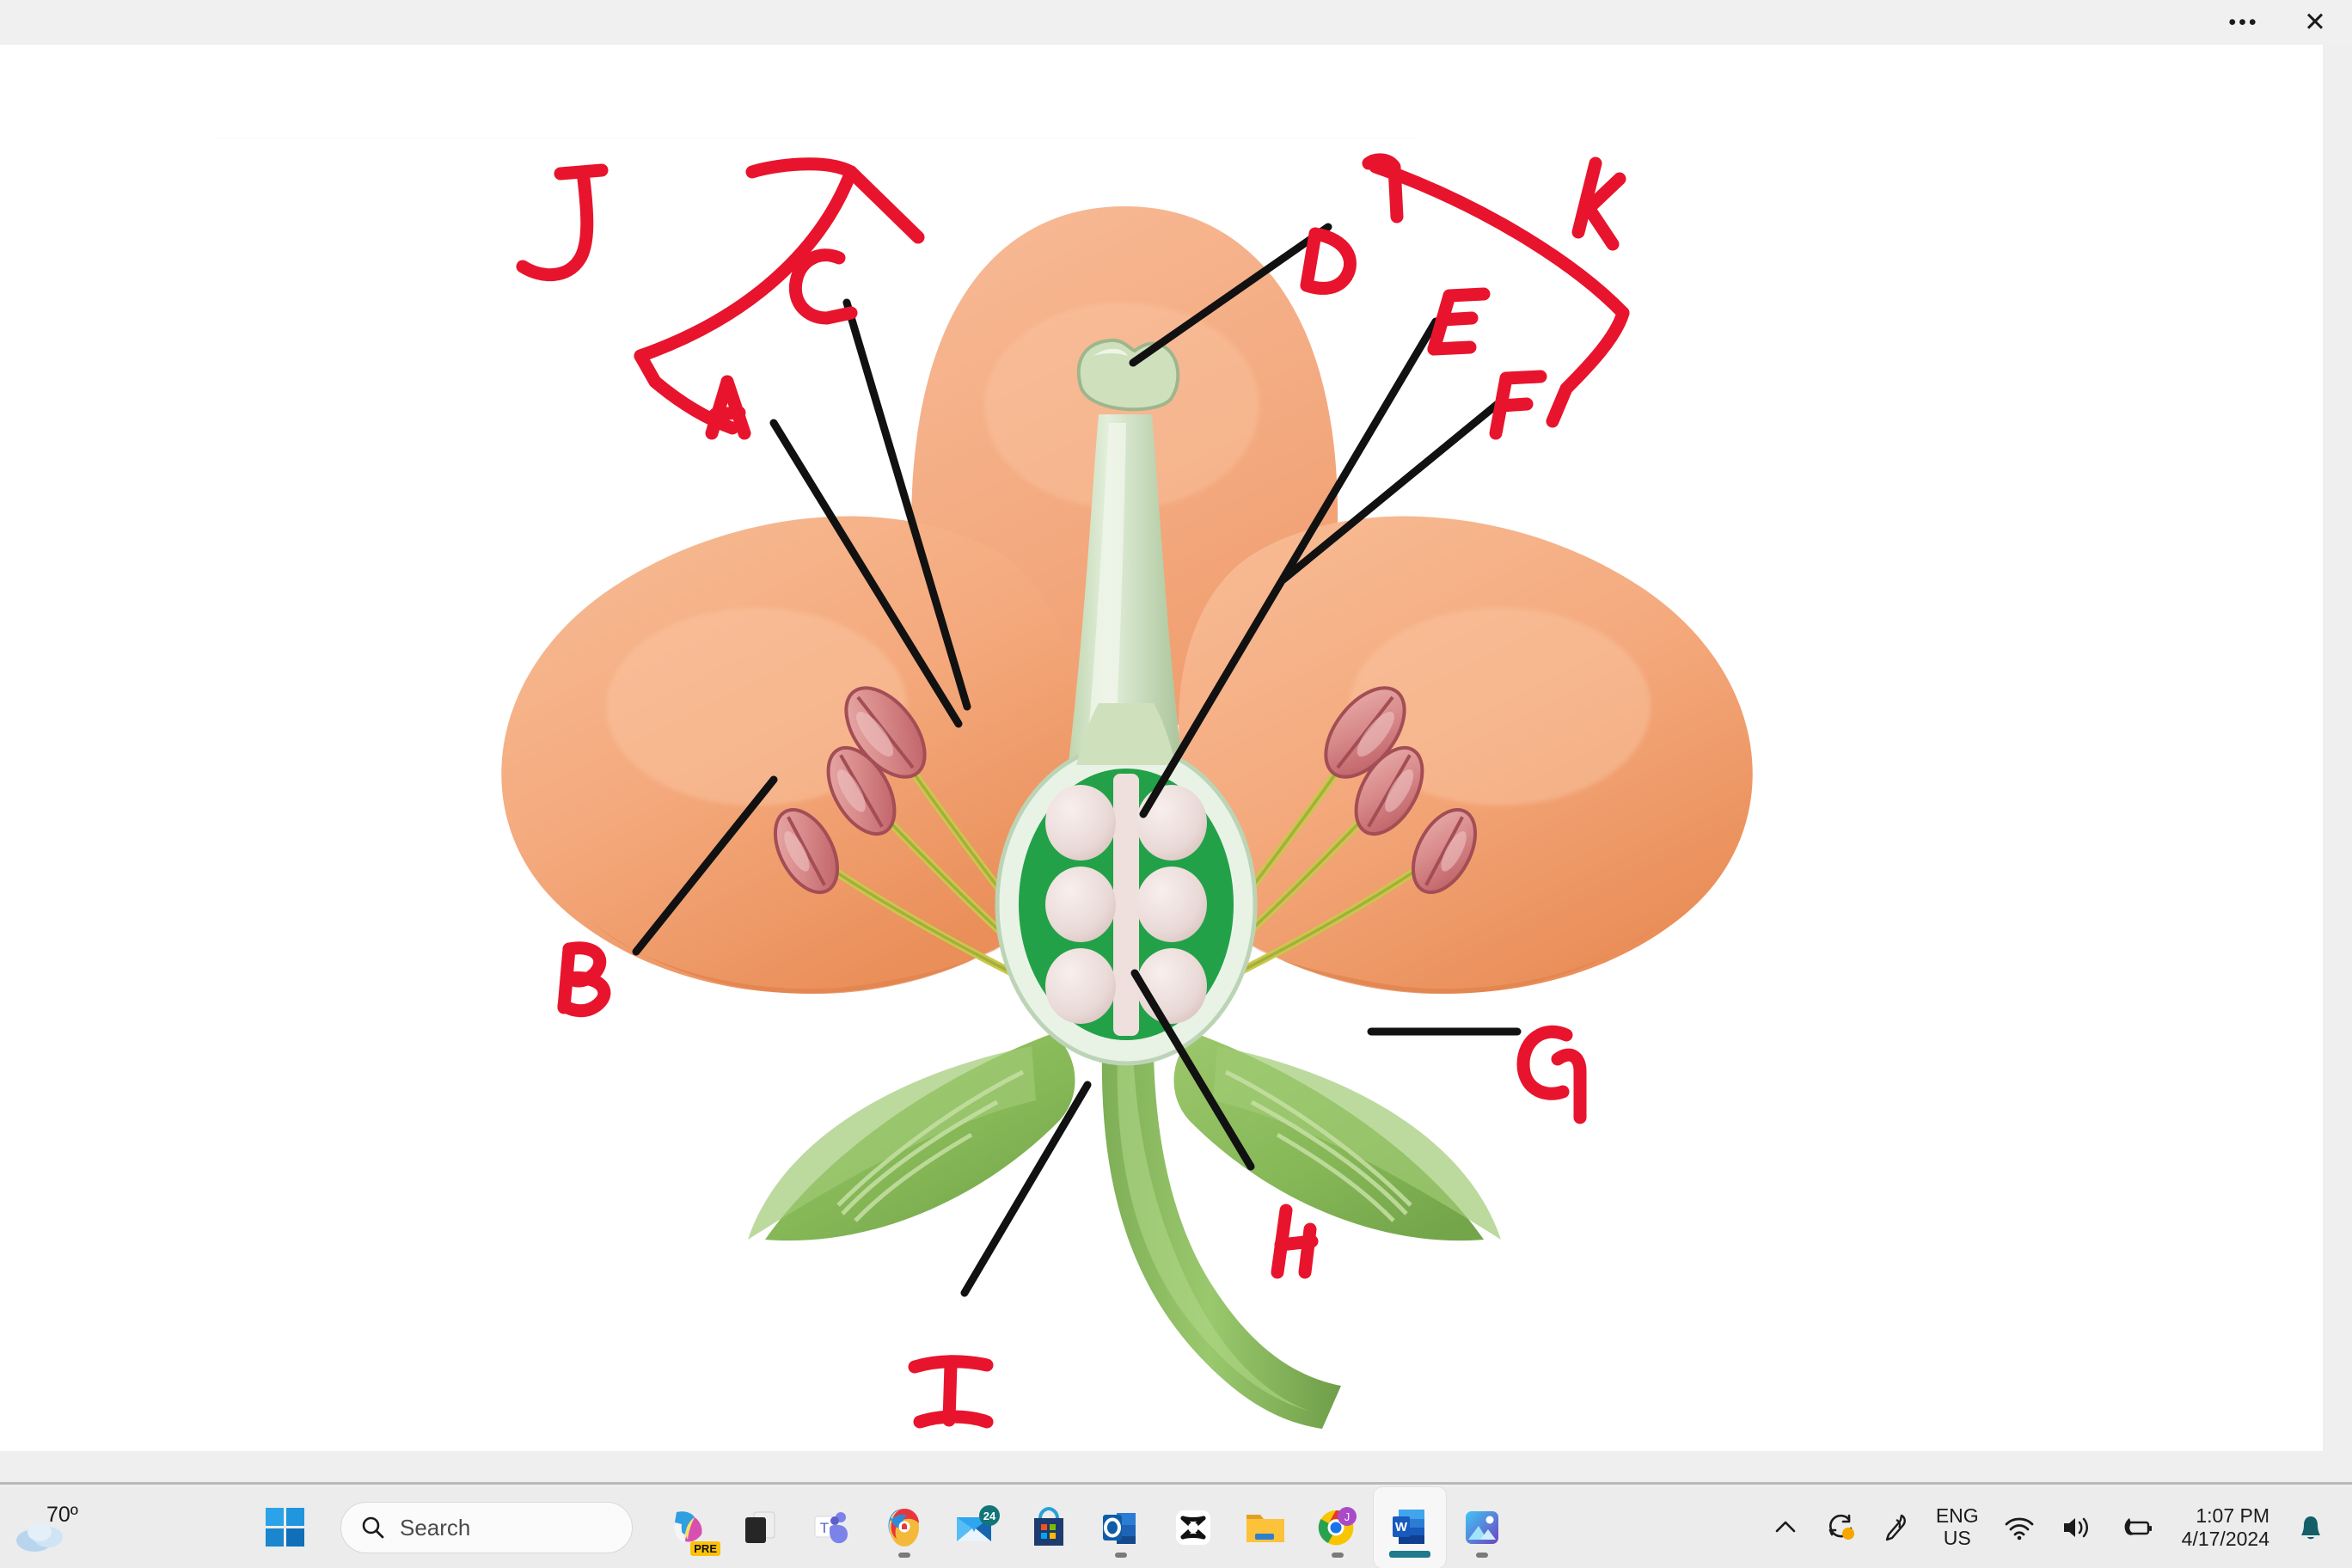 The height and width of the screenshot is (1568, 2352). What do you see at coordinates (1518, 405) in the screenshot?
I see `ink-letter-F` at bounding box center [1518, 405].